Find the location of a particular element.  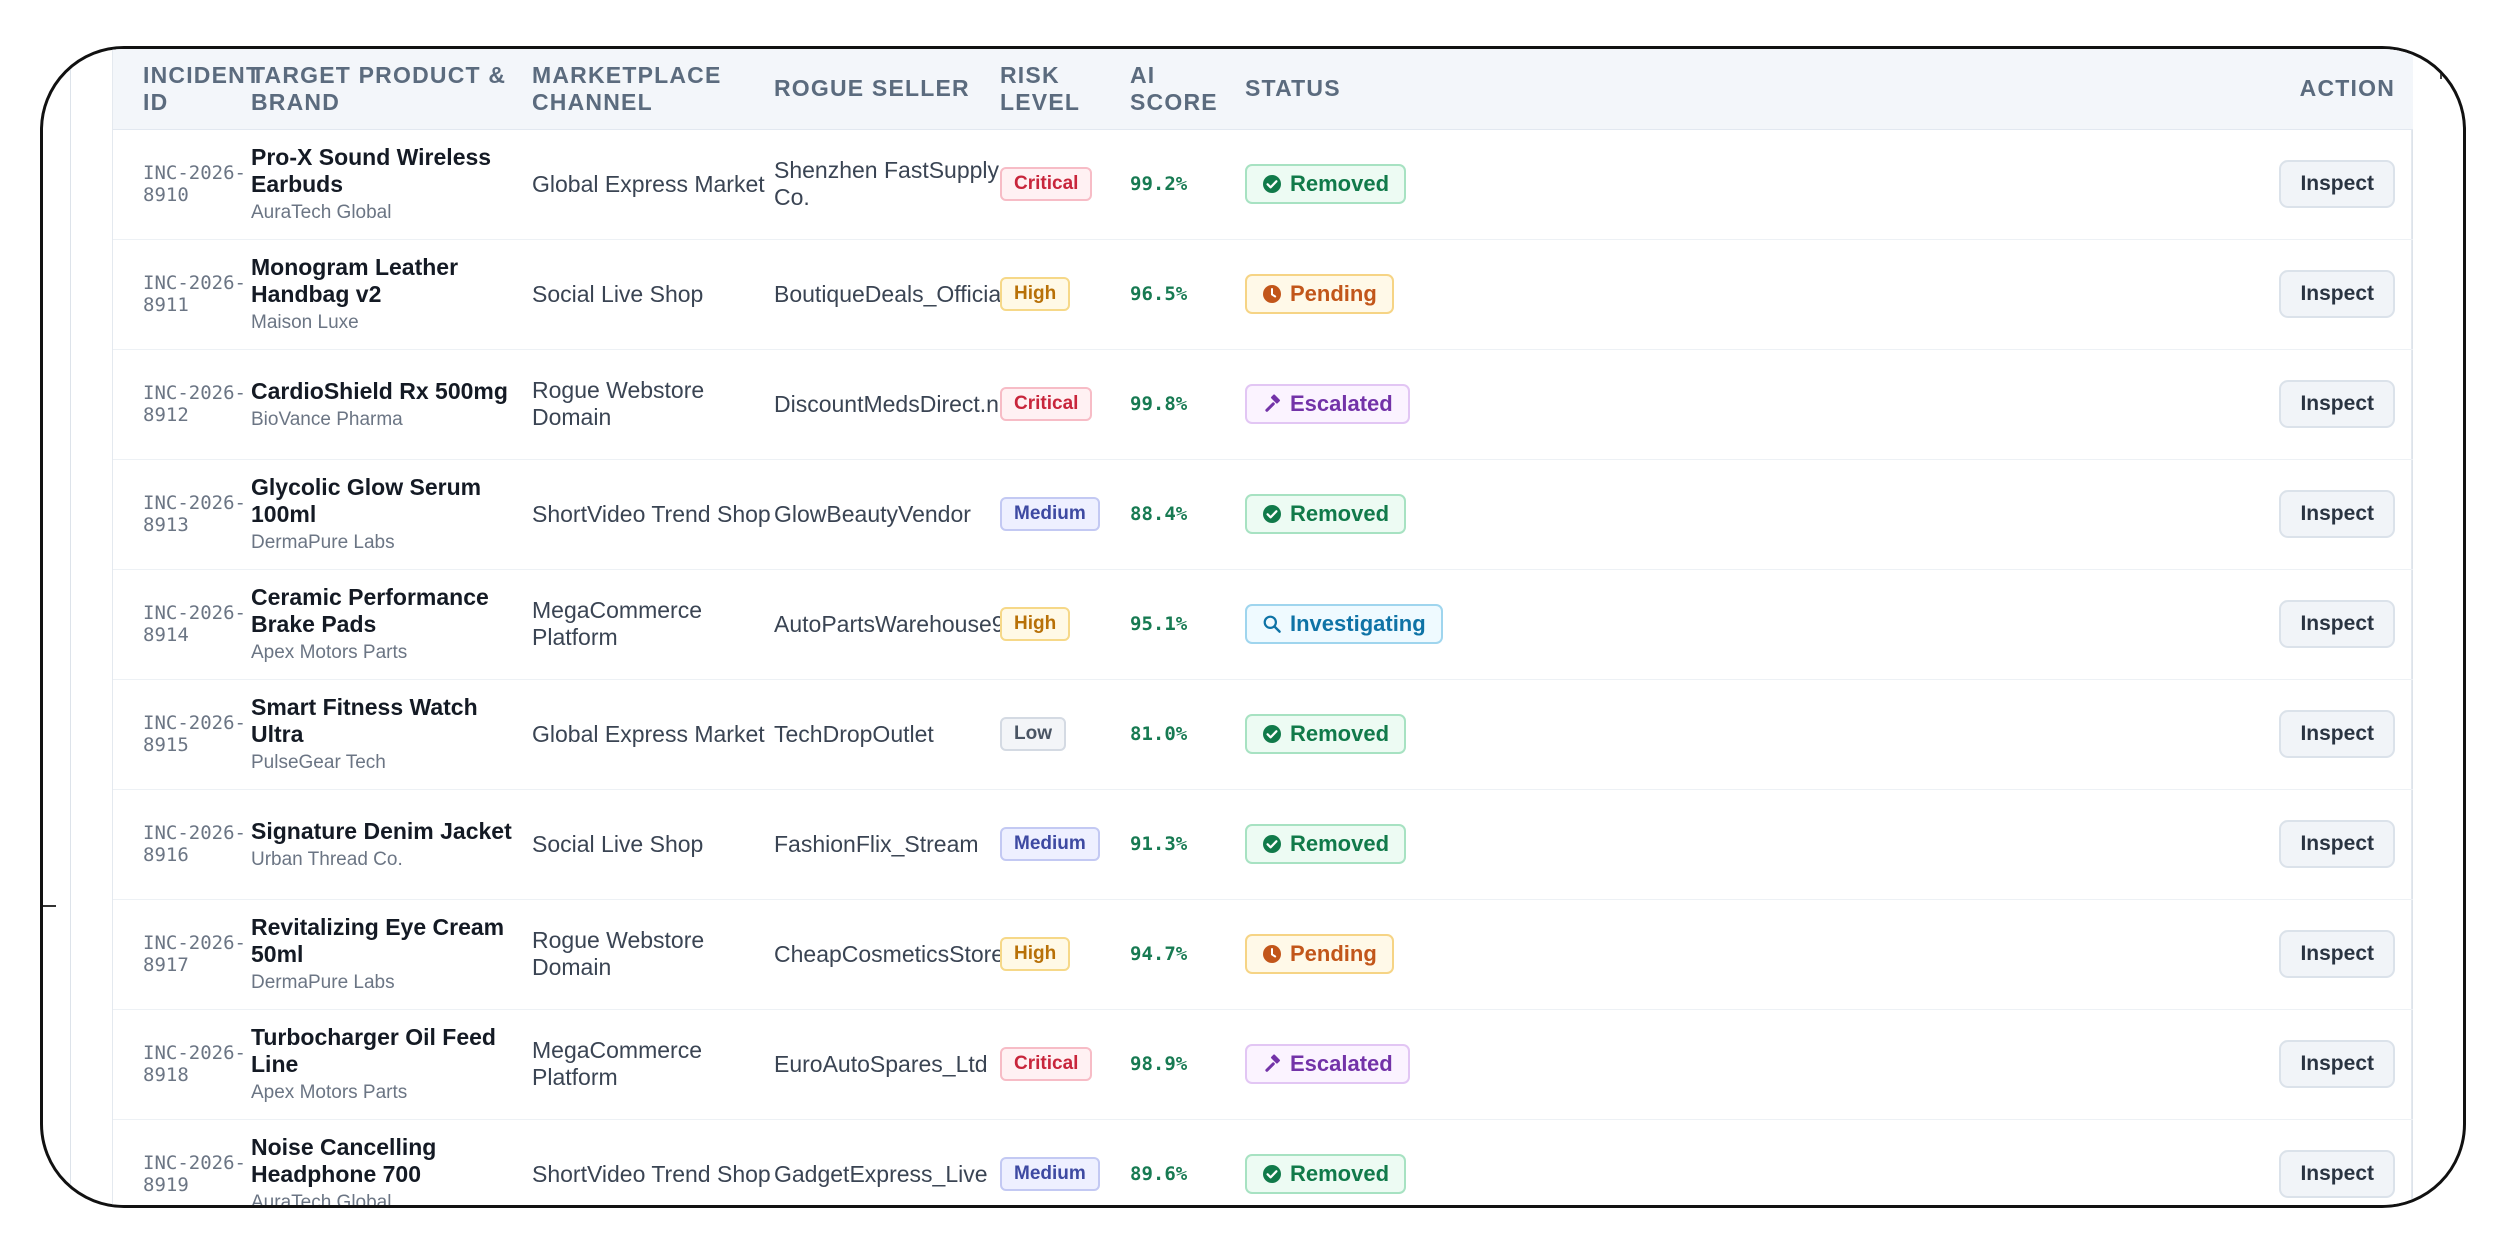

product-cell: Signature Denim Jacket Urban Thread Co. is located at coordinates (391, 844).